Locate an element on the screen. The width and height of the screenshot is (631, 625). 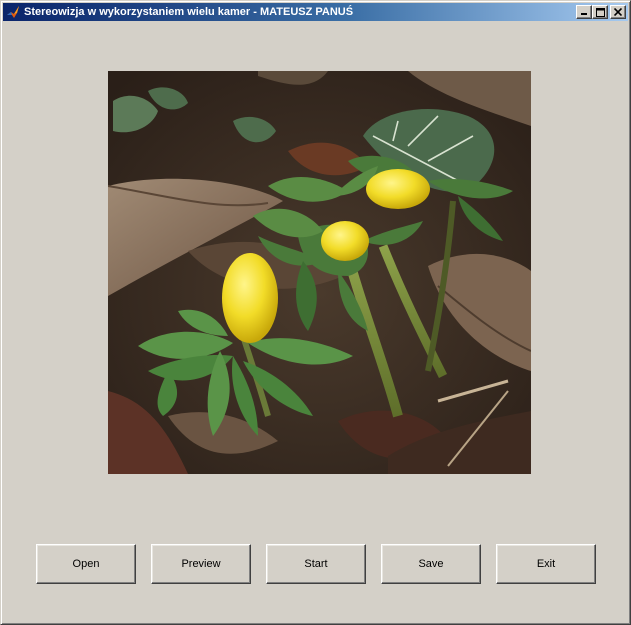
close-icon is located at coordinates (618, 12).